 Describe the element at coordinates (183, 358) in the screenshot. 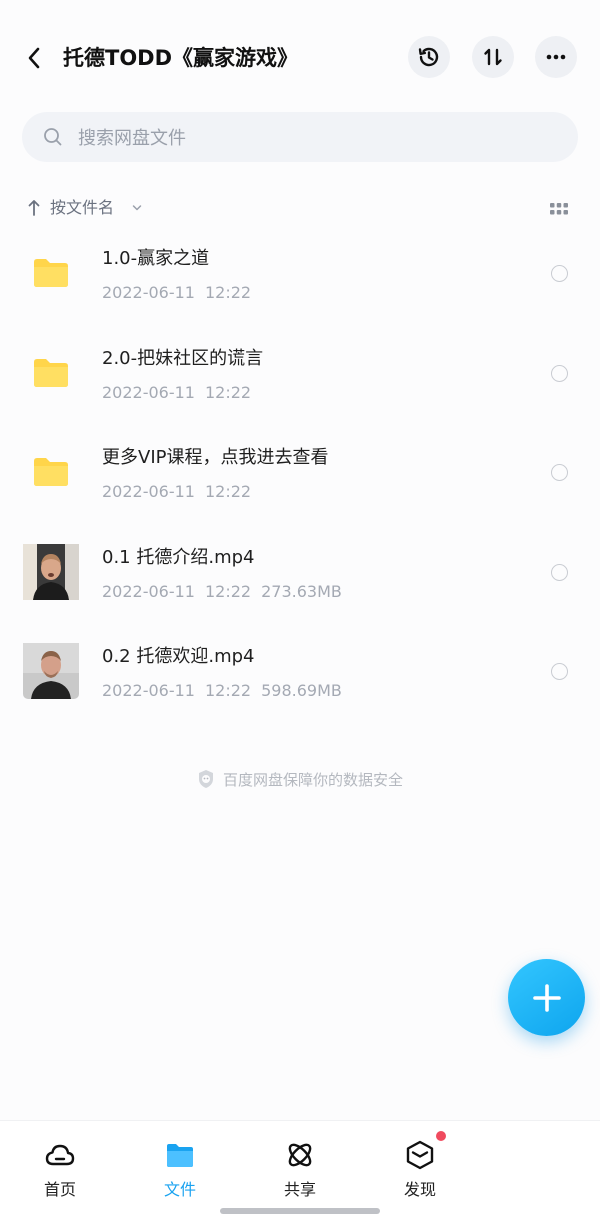

I see `file-name: 2.0-把妹社区的谎言` at that location.